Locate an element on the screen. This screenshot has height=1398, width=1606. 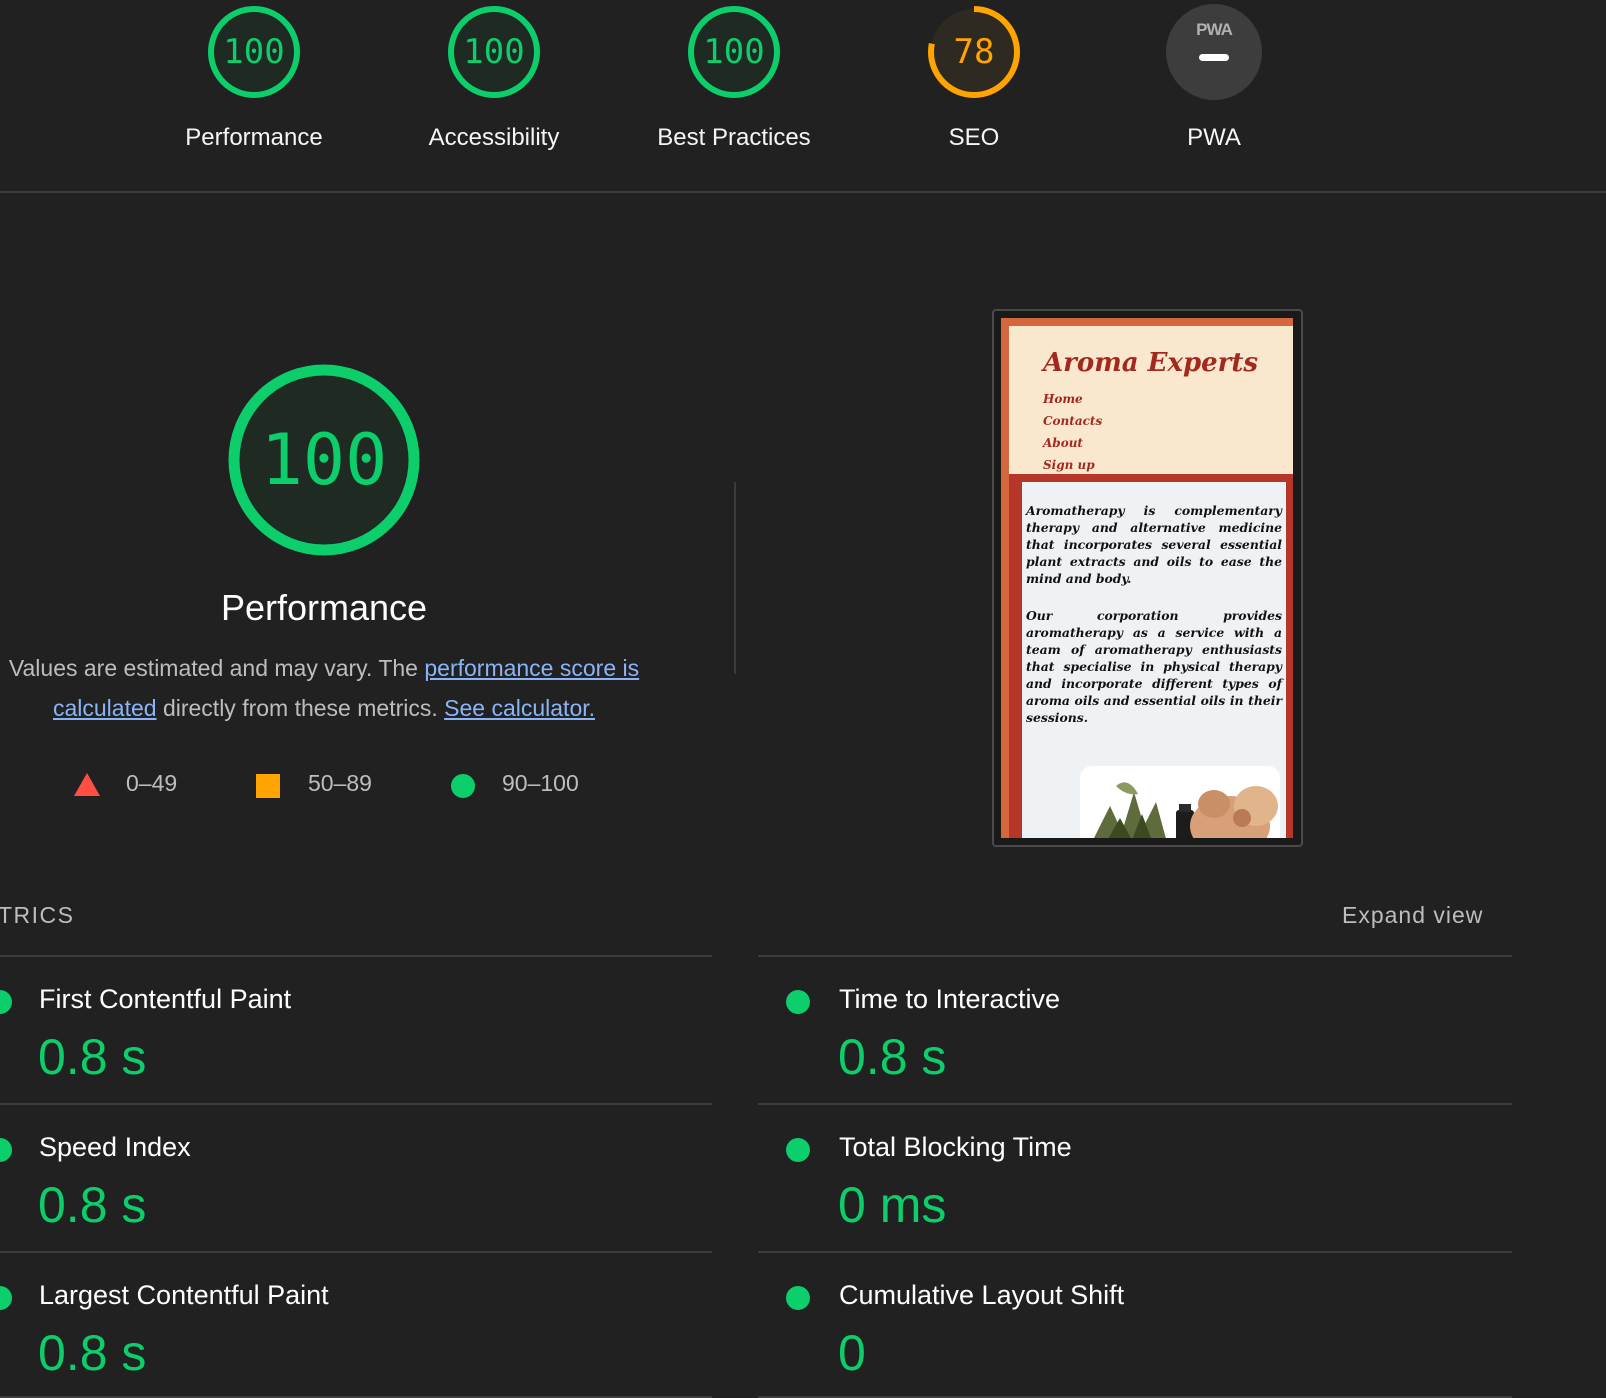
fail-triangle-icon is located at coordinates (87, 784).